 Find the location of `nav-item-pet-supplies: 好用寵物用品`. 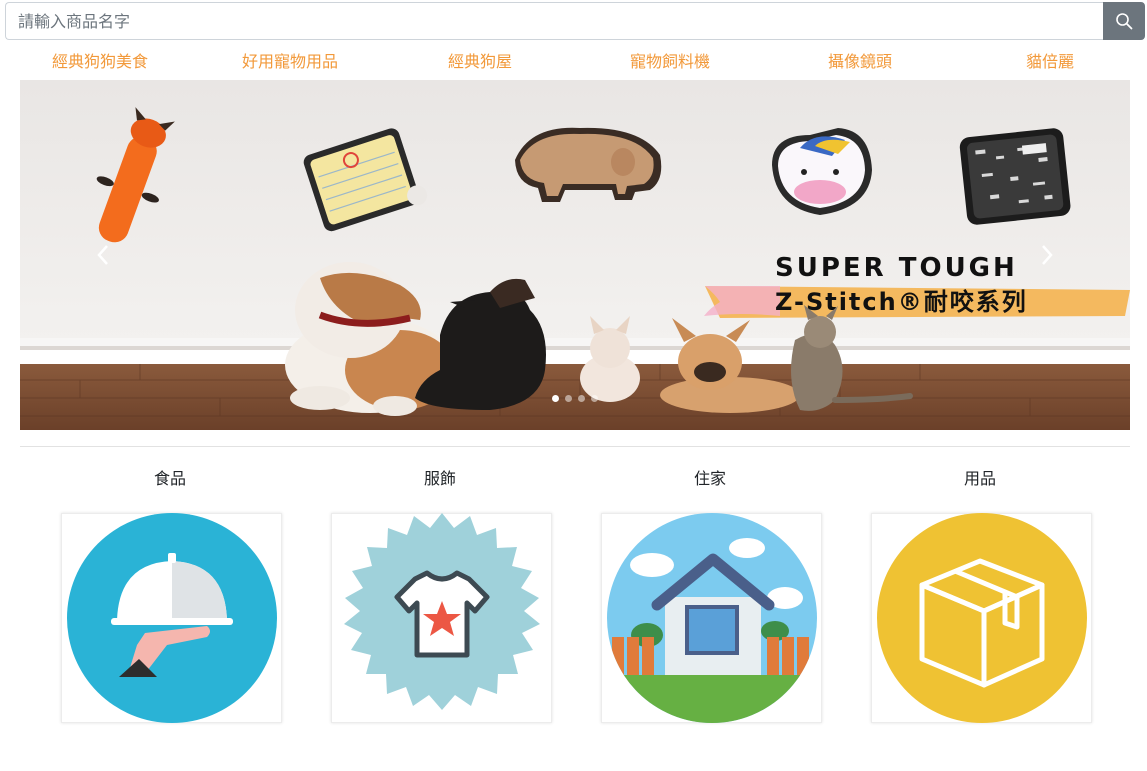

nav-item-pet-supplies: 好用寵物用品 is located at coordinates (290, 60).